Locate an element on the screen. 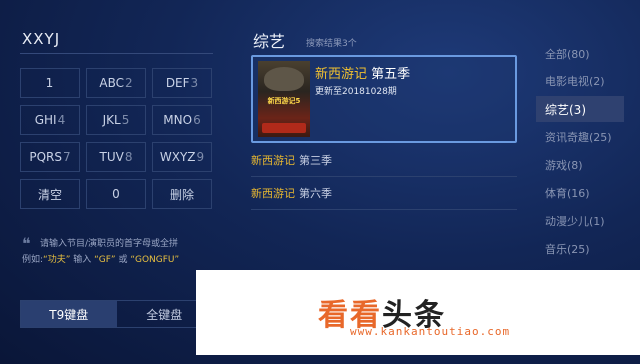 The height and width of the screenshot is (364, 640). hint-example-abbr: “GF” is located at coordinates (105, 260).